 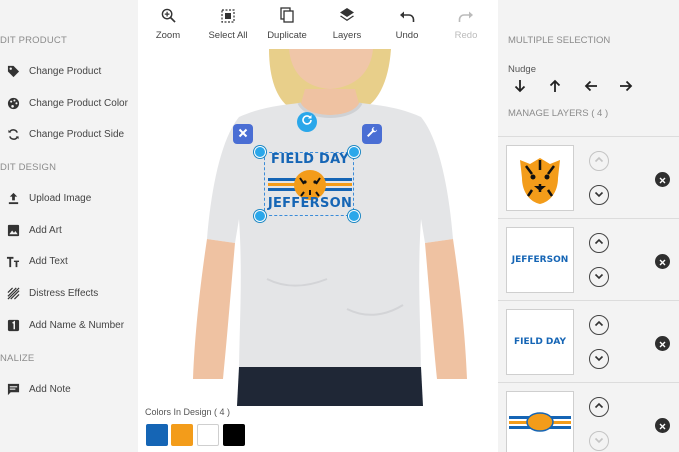 I want to click on wrench-icon, so click(x=372, y=134).